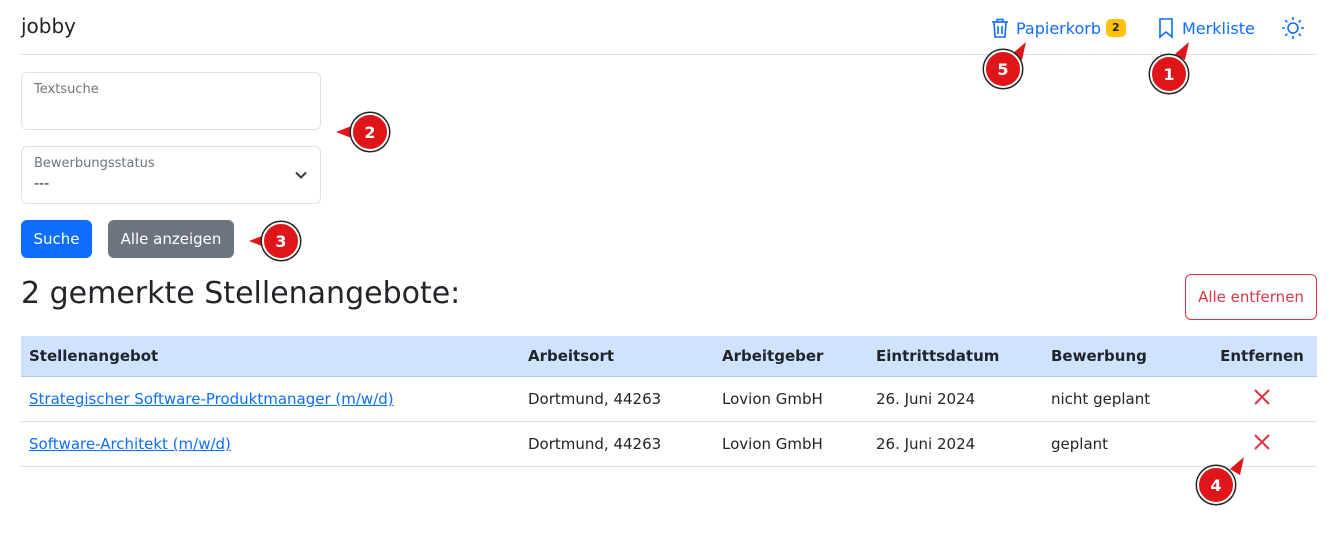 The image size is (1334, 535). Describe the element at coordinates (1166, 28) in the screenshot. I see `bookmark-icon` at that location.